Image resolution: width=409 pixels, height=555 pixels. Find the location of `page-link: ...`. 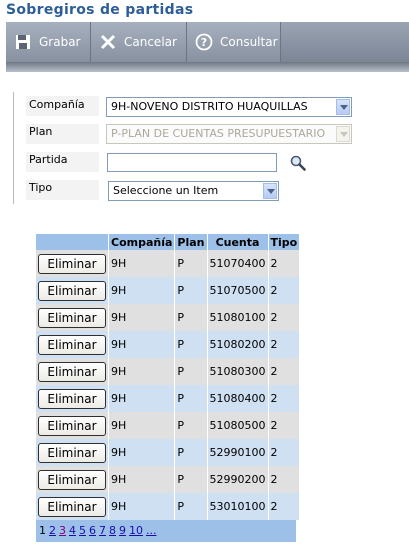

page-link: ... is located at coordinates (151, 530).